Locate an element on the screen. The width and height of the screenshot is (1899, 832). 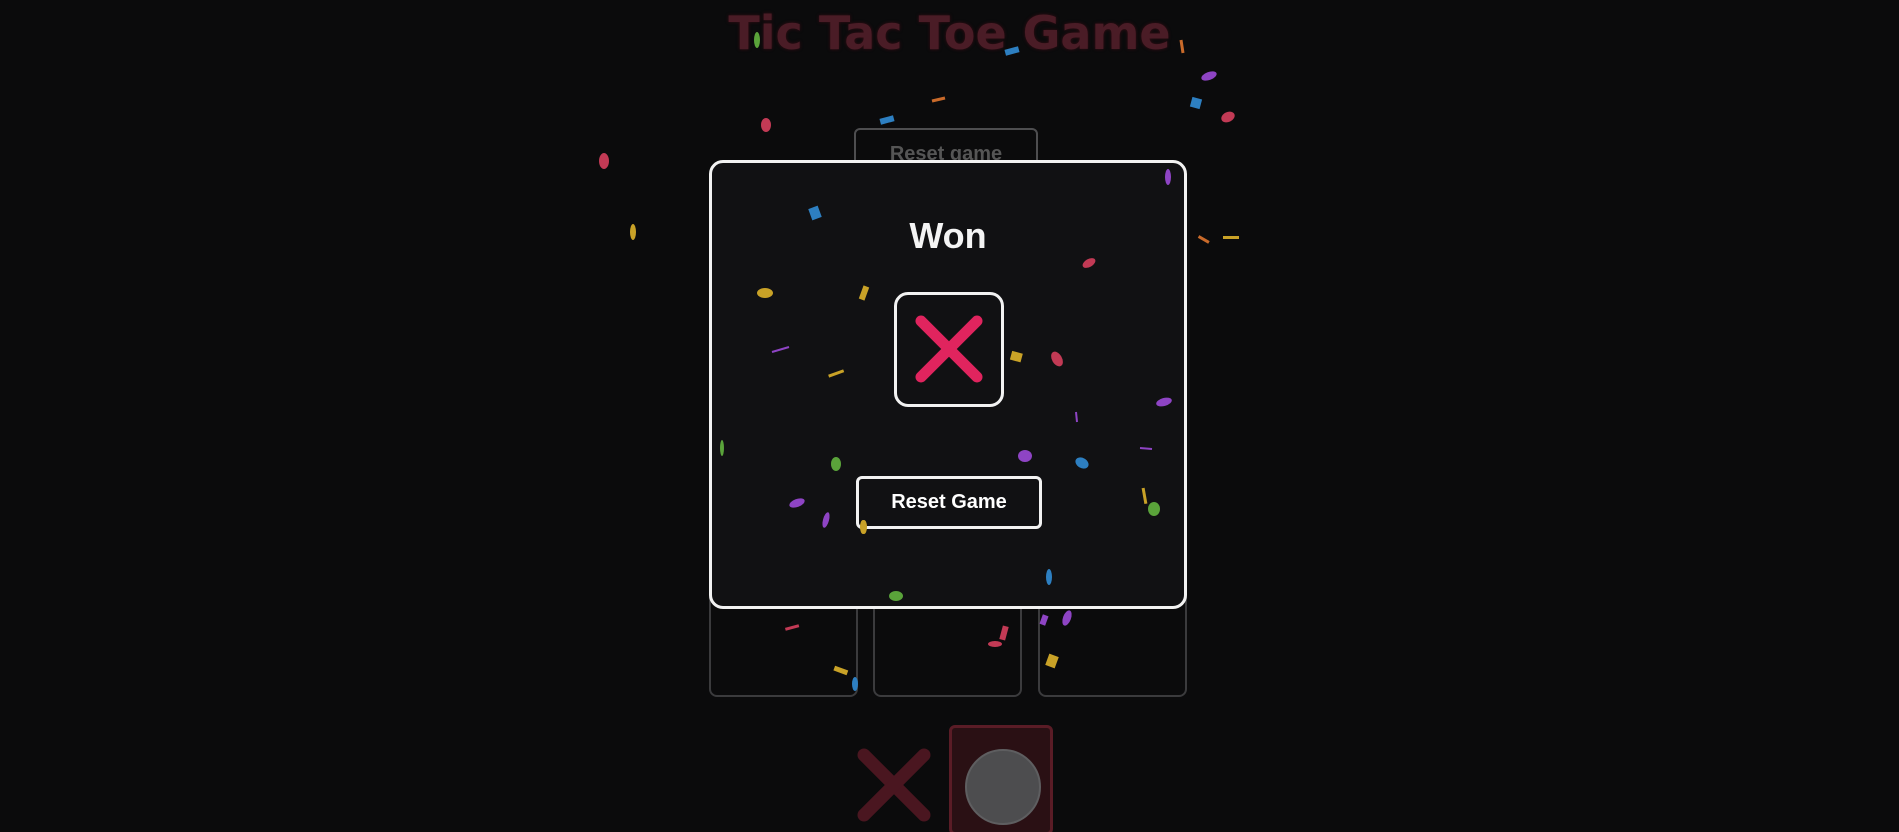
turn-o-selector is located at coordinates (1001, 778).